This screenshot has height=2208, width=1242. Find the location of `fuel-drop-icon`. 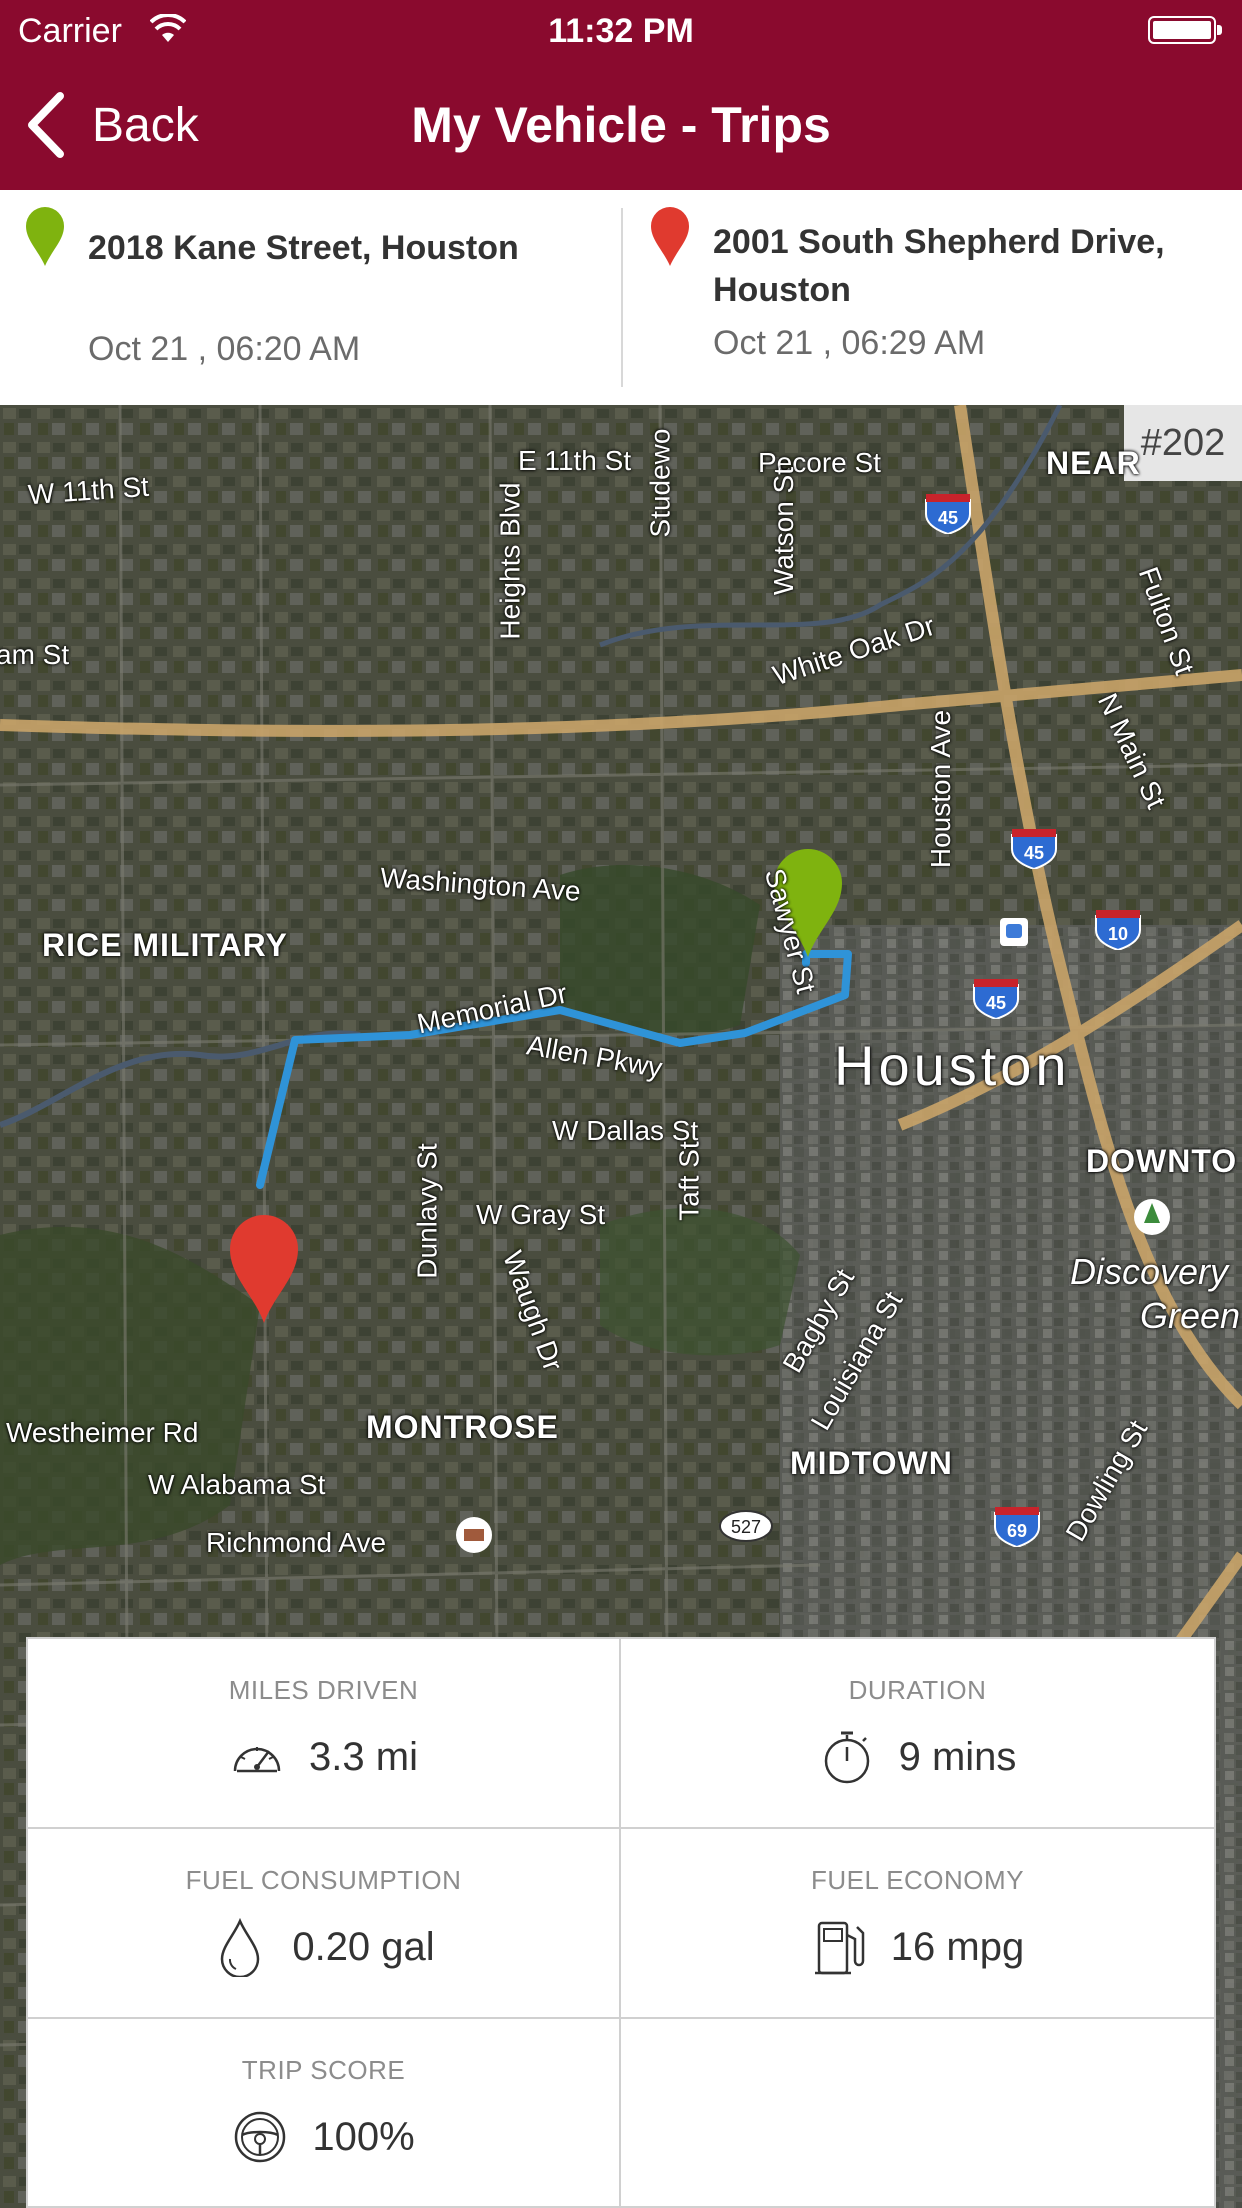

fuel-drop-icon is located at coordinates (240, 1947).